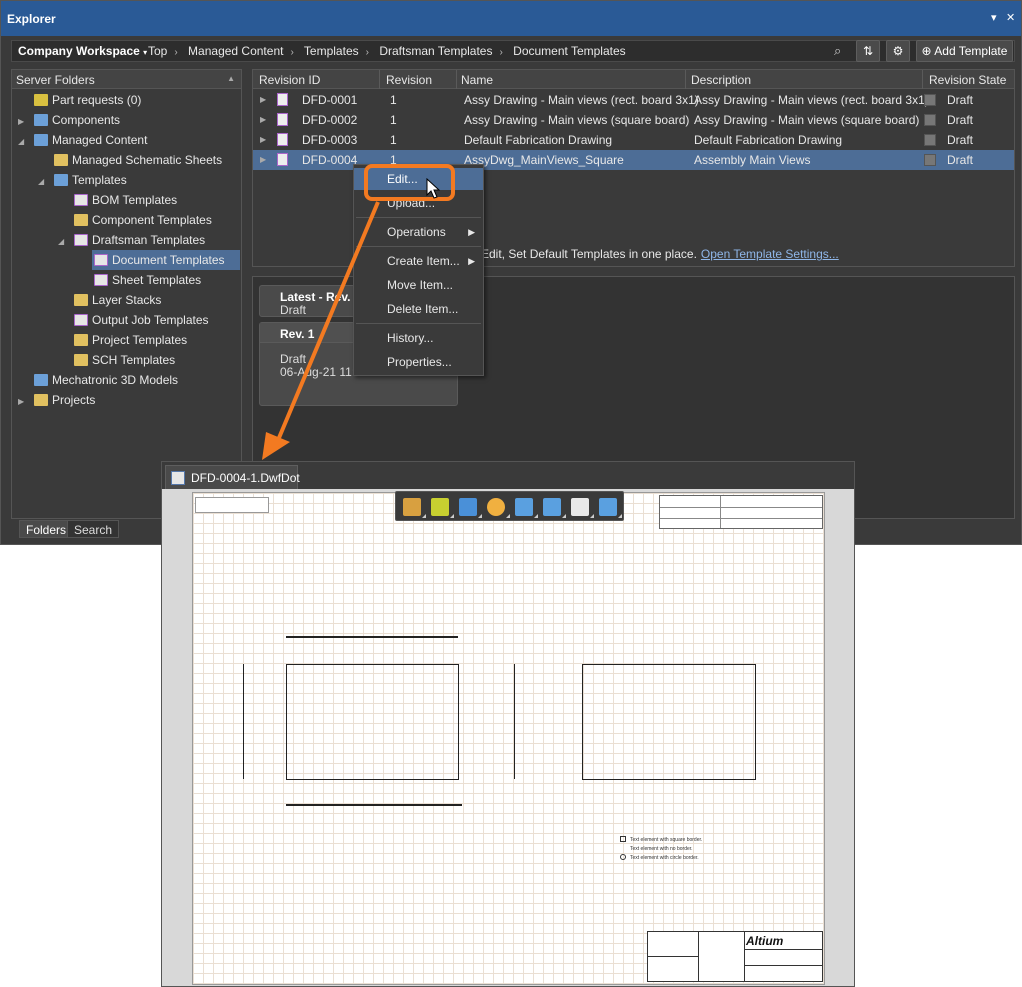 This screenshot has width=1022, height=987. Describe the element at coordinates (409, 80) in the screenshot. I see `column-revision: Revision` at that location.